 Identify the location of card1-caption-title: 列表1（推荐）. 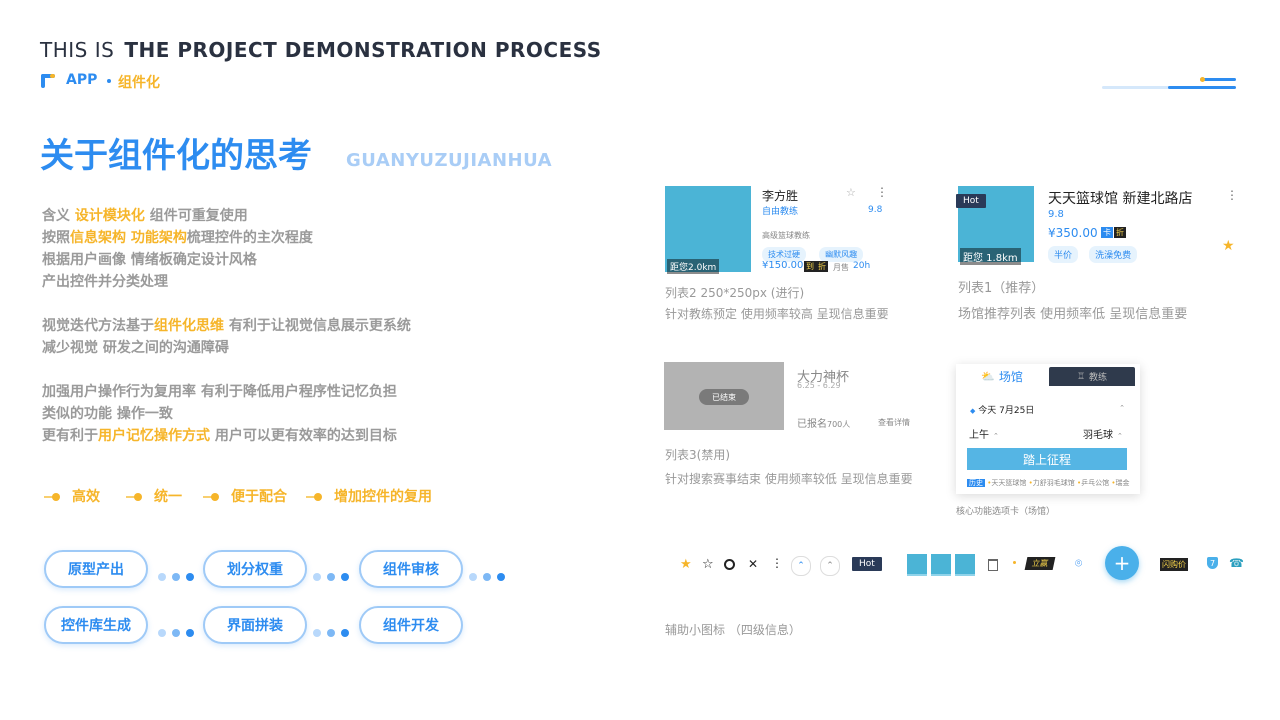
(1001, 288).